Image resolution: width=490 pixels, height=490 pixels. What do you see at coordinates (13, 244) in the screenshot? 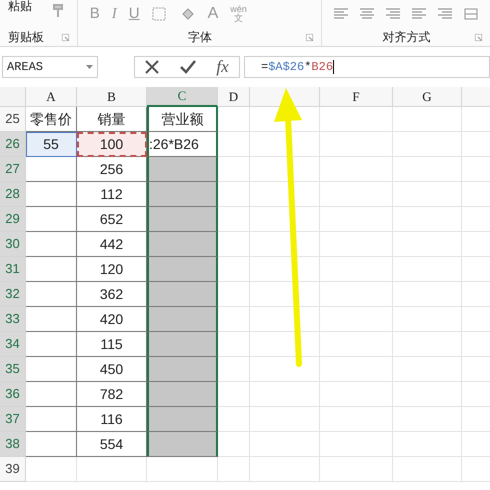
I see `row-header: 30` at bounding box center [13, 244].